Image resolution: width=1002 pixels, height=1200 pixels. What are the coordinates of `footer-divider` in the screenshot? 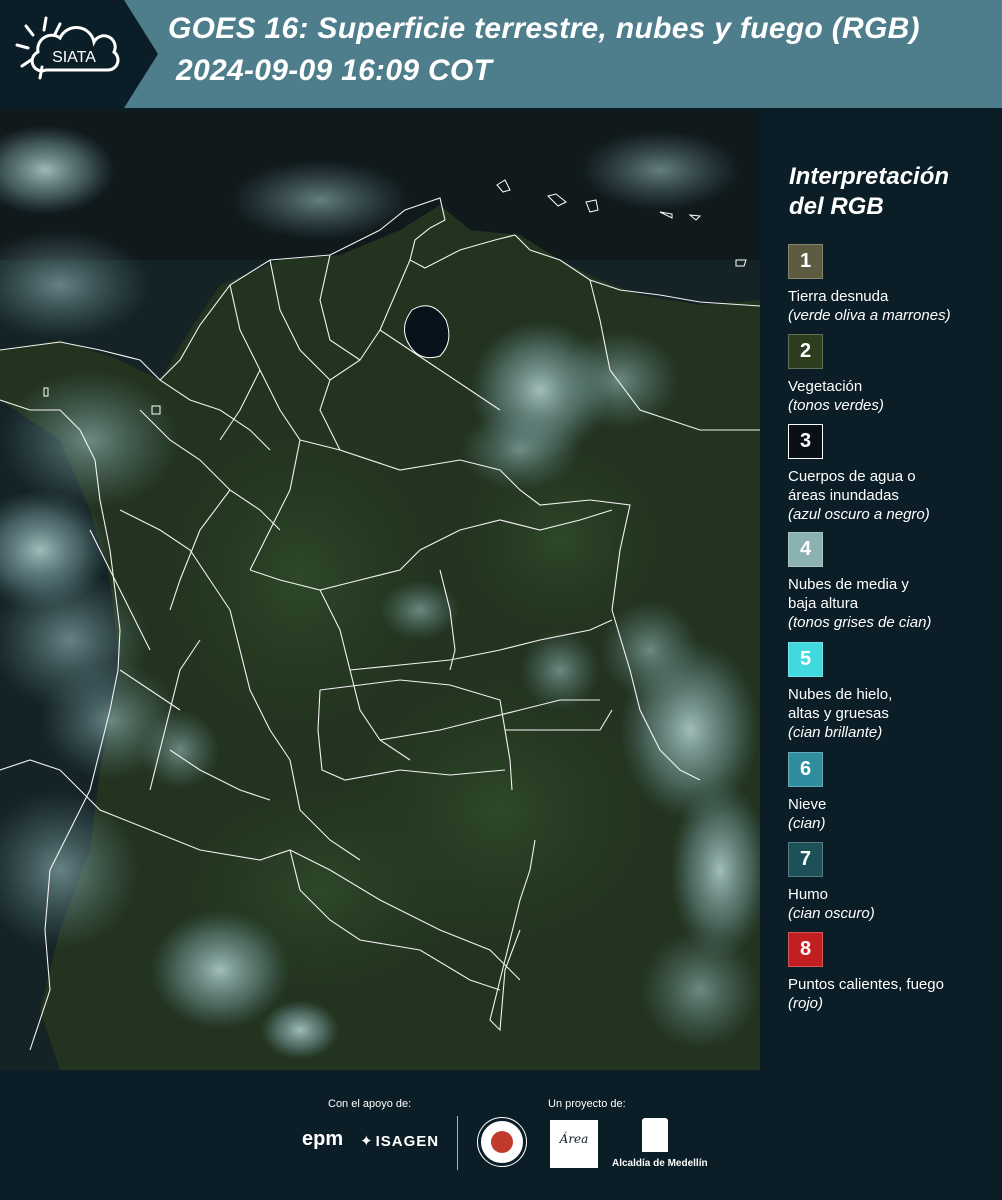 It's located at (457, 1143).